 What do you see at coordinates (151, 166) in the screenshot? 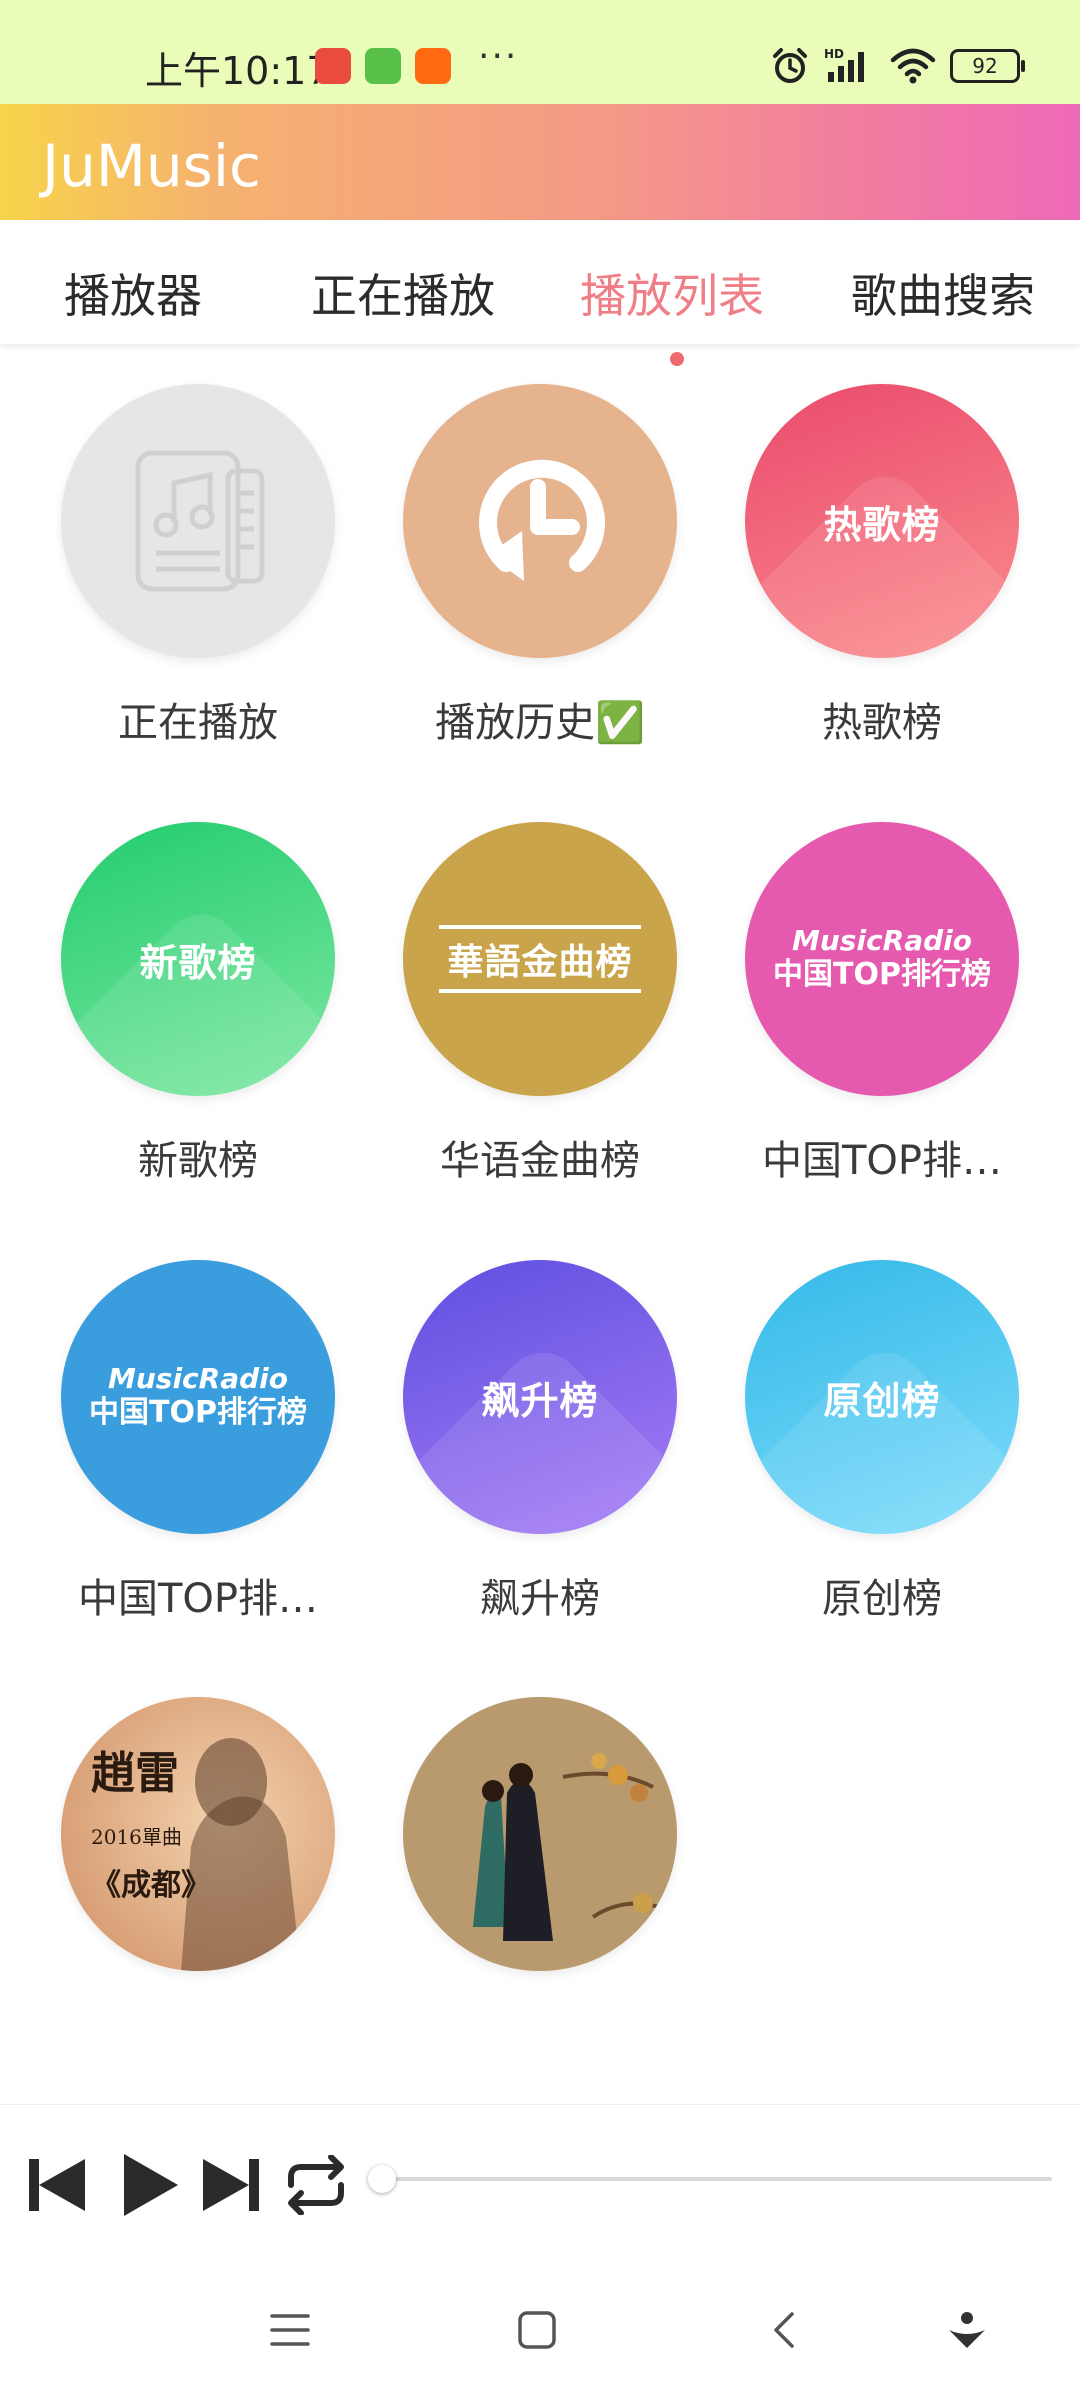
I see `app-title: JuMusic` at bounding box center [151, 166].